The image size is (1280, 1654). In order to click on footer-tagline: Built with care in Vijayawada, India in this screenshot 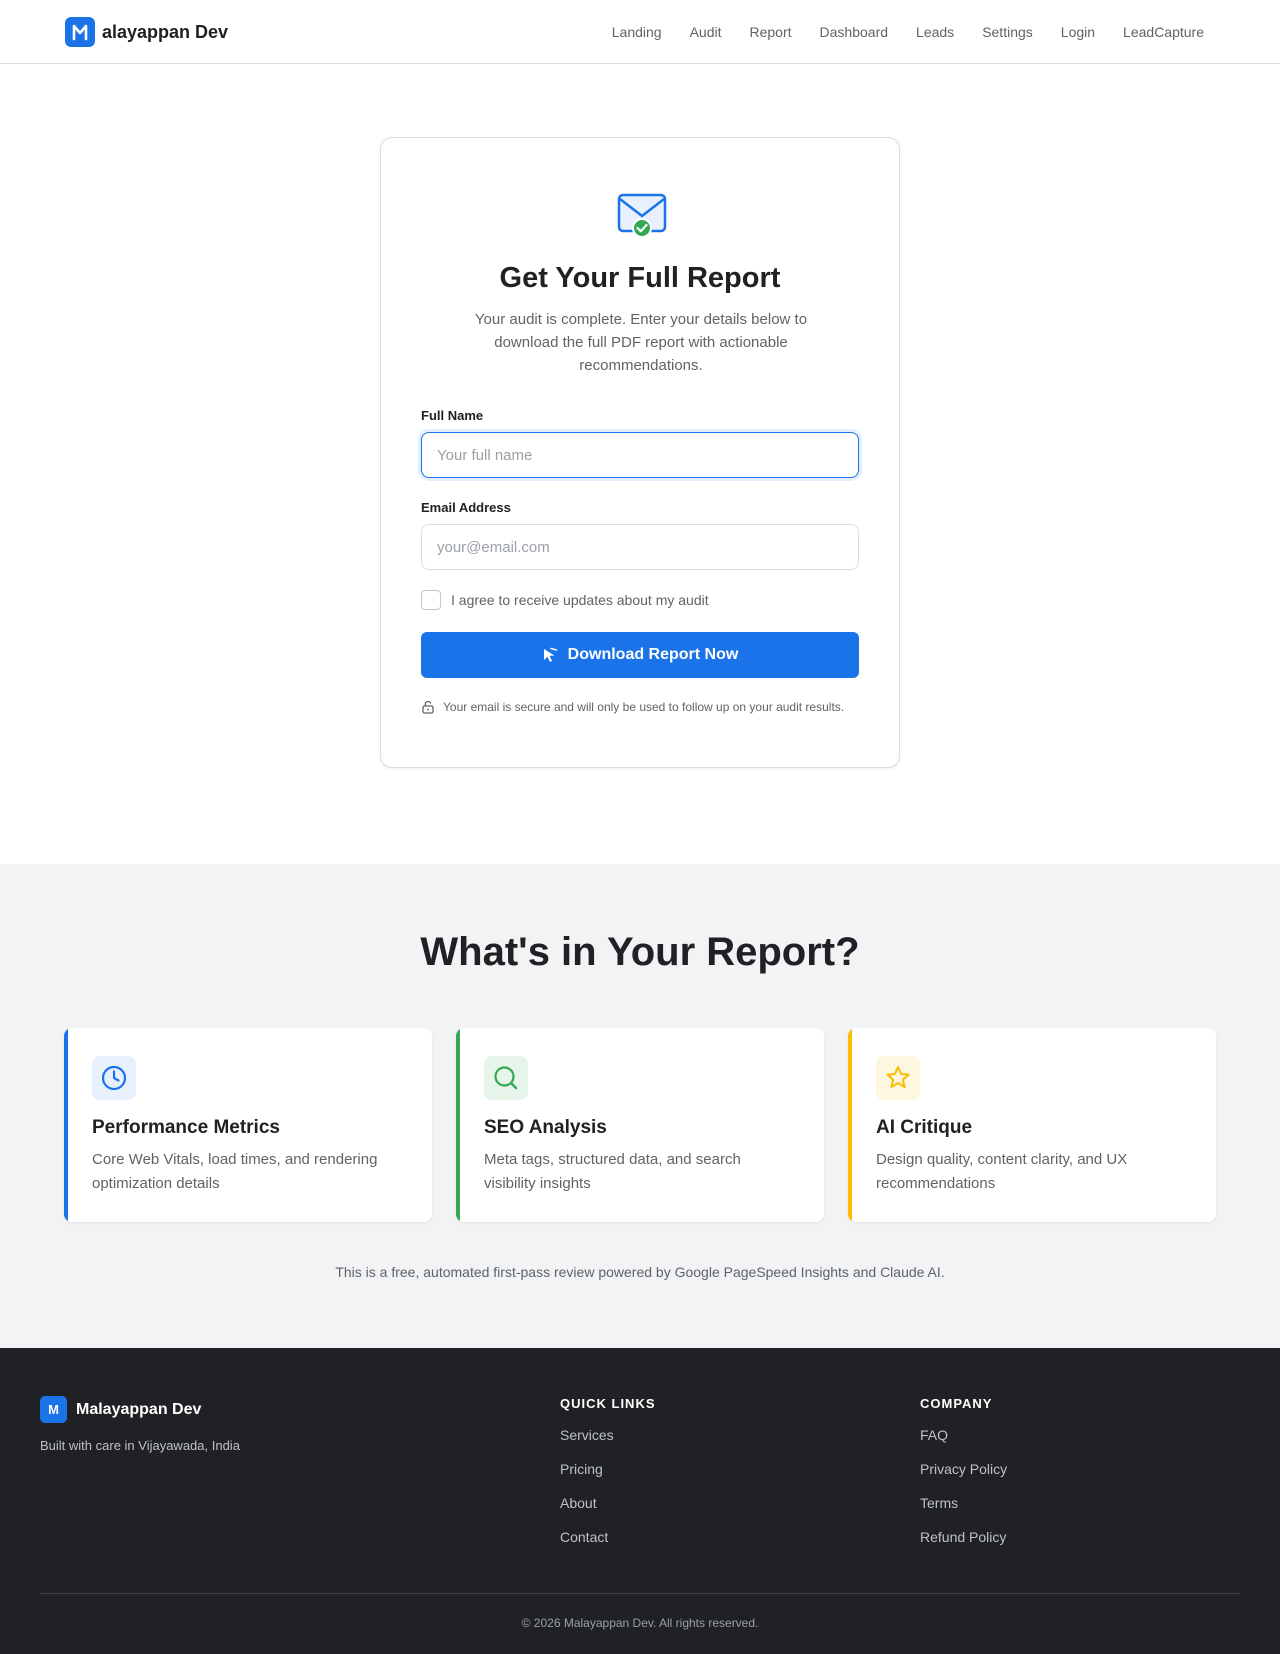, I will do `click(140, 1445)`.